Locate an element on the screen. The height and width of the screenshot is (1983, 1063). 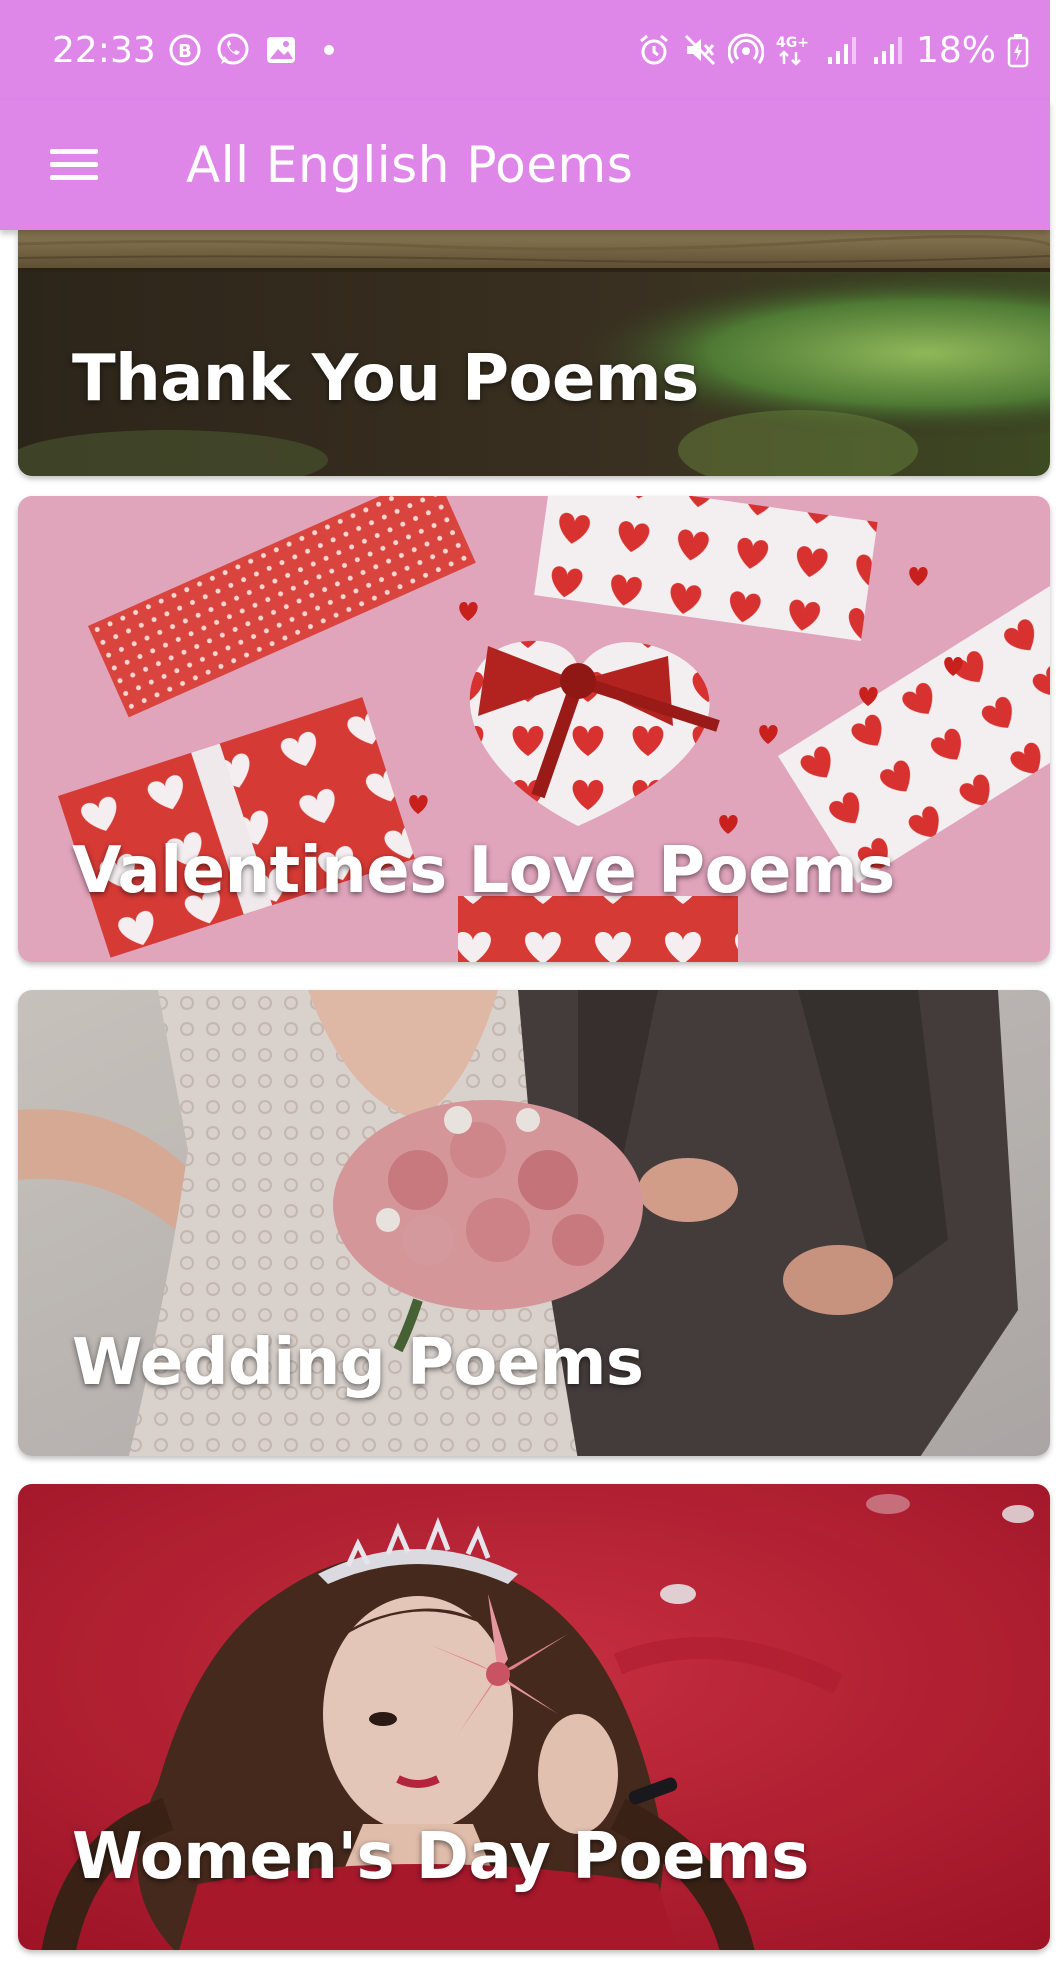
app-title: All English Poems is located at coordinates (410, 165).